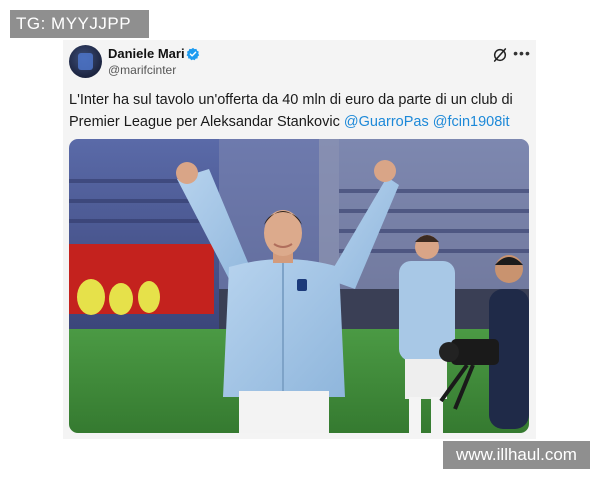 This screenshot has width=600, height=480. I want to click on mention-link: @GuarroPas, so click(386, 122).